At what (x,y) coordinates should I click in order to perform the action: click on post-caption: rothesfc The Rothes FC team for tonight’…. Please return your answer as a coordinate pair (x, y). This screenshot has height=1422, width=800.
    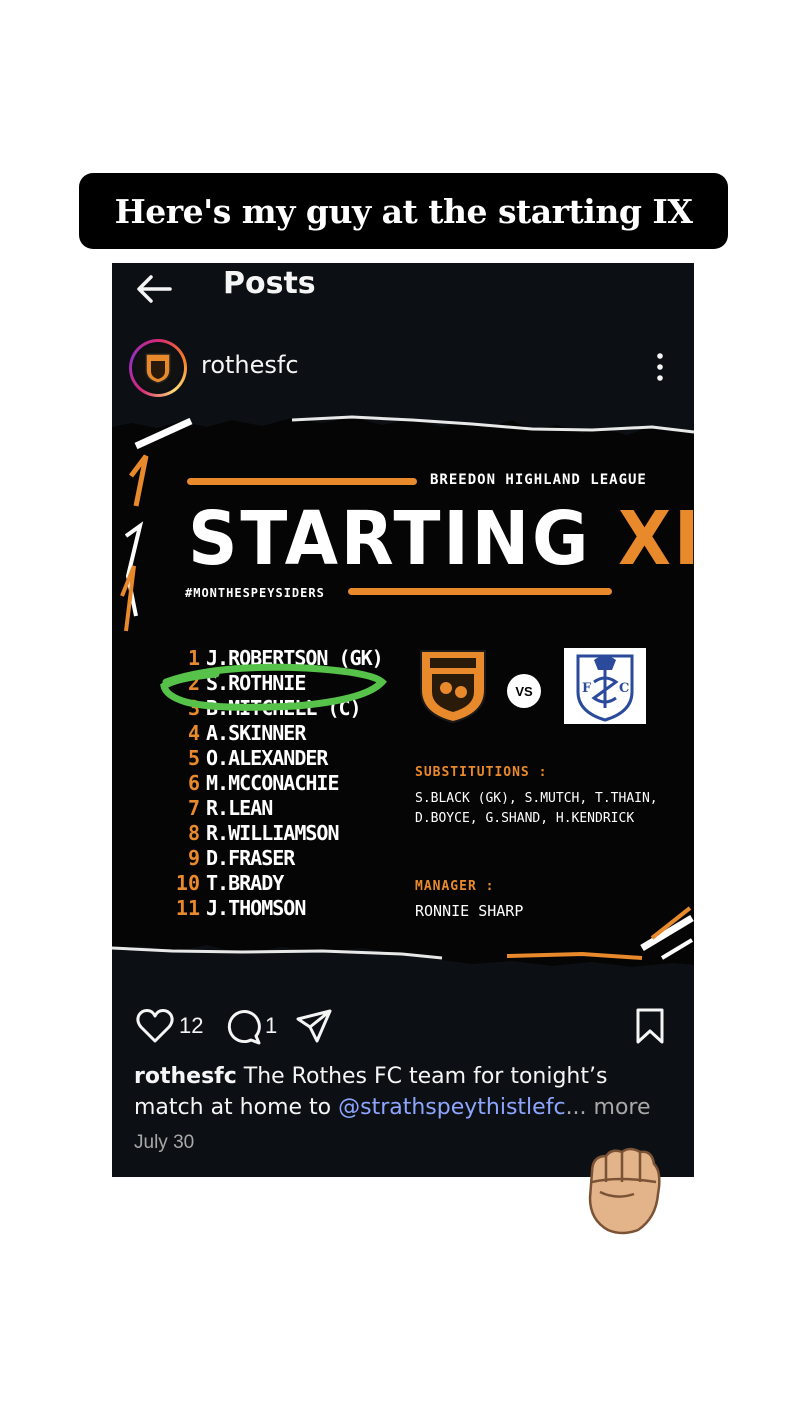
    Looking at the image, I should click on (409, 1092).